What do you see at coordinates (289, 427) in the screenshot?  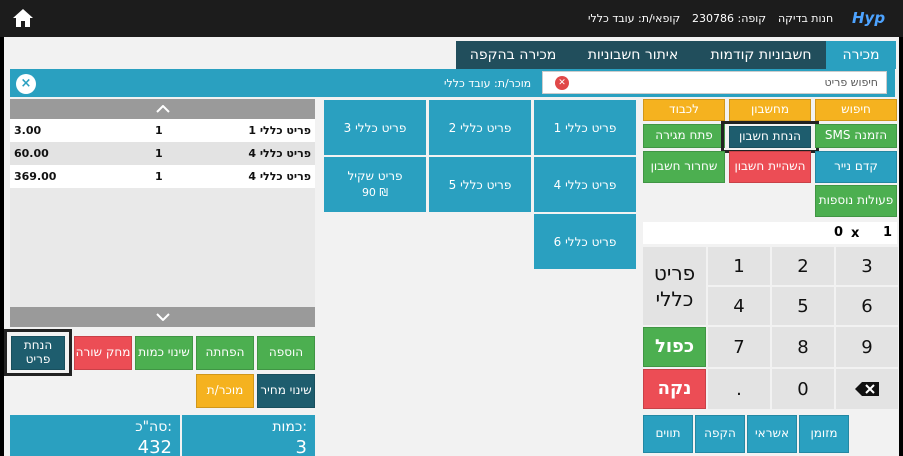 I see `qty-label: כמות:` at bounding box center [289, 427].